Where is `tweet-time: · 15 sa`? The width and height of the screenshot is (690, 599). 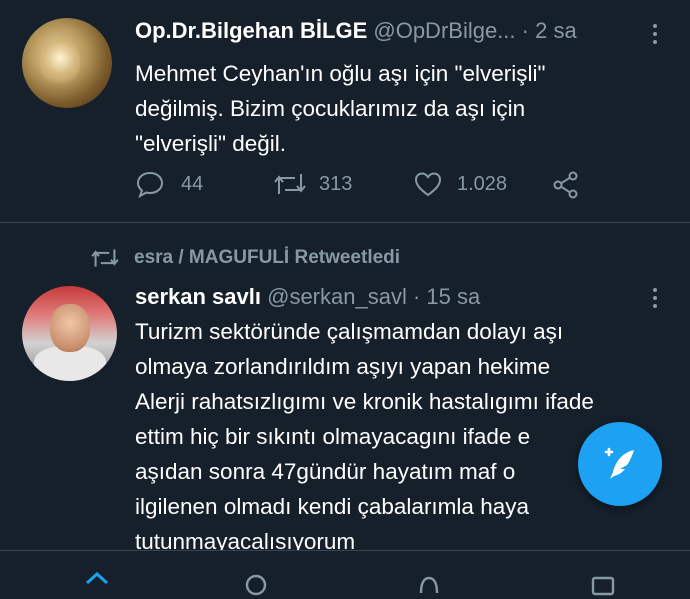 tweet-time: · 15 sa is located at coordinates (446, 296).